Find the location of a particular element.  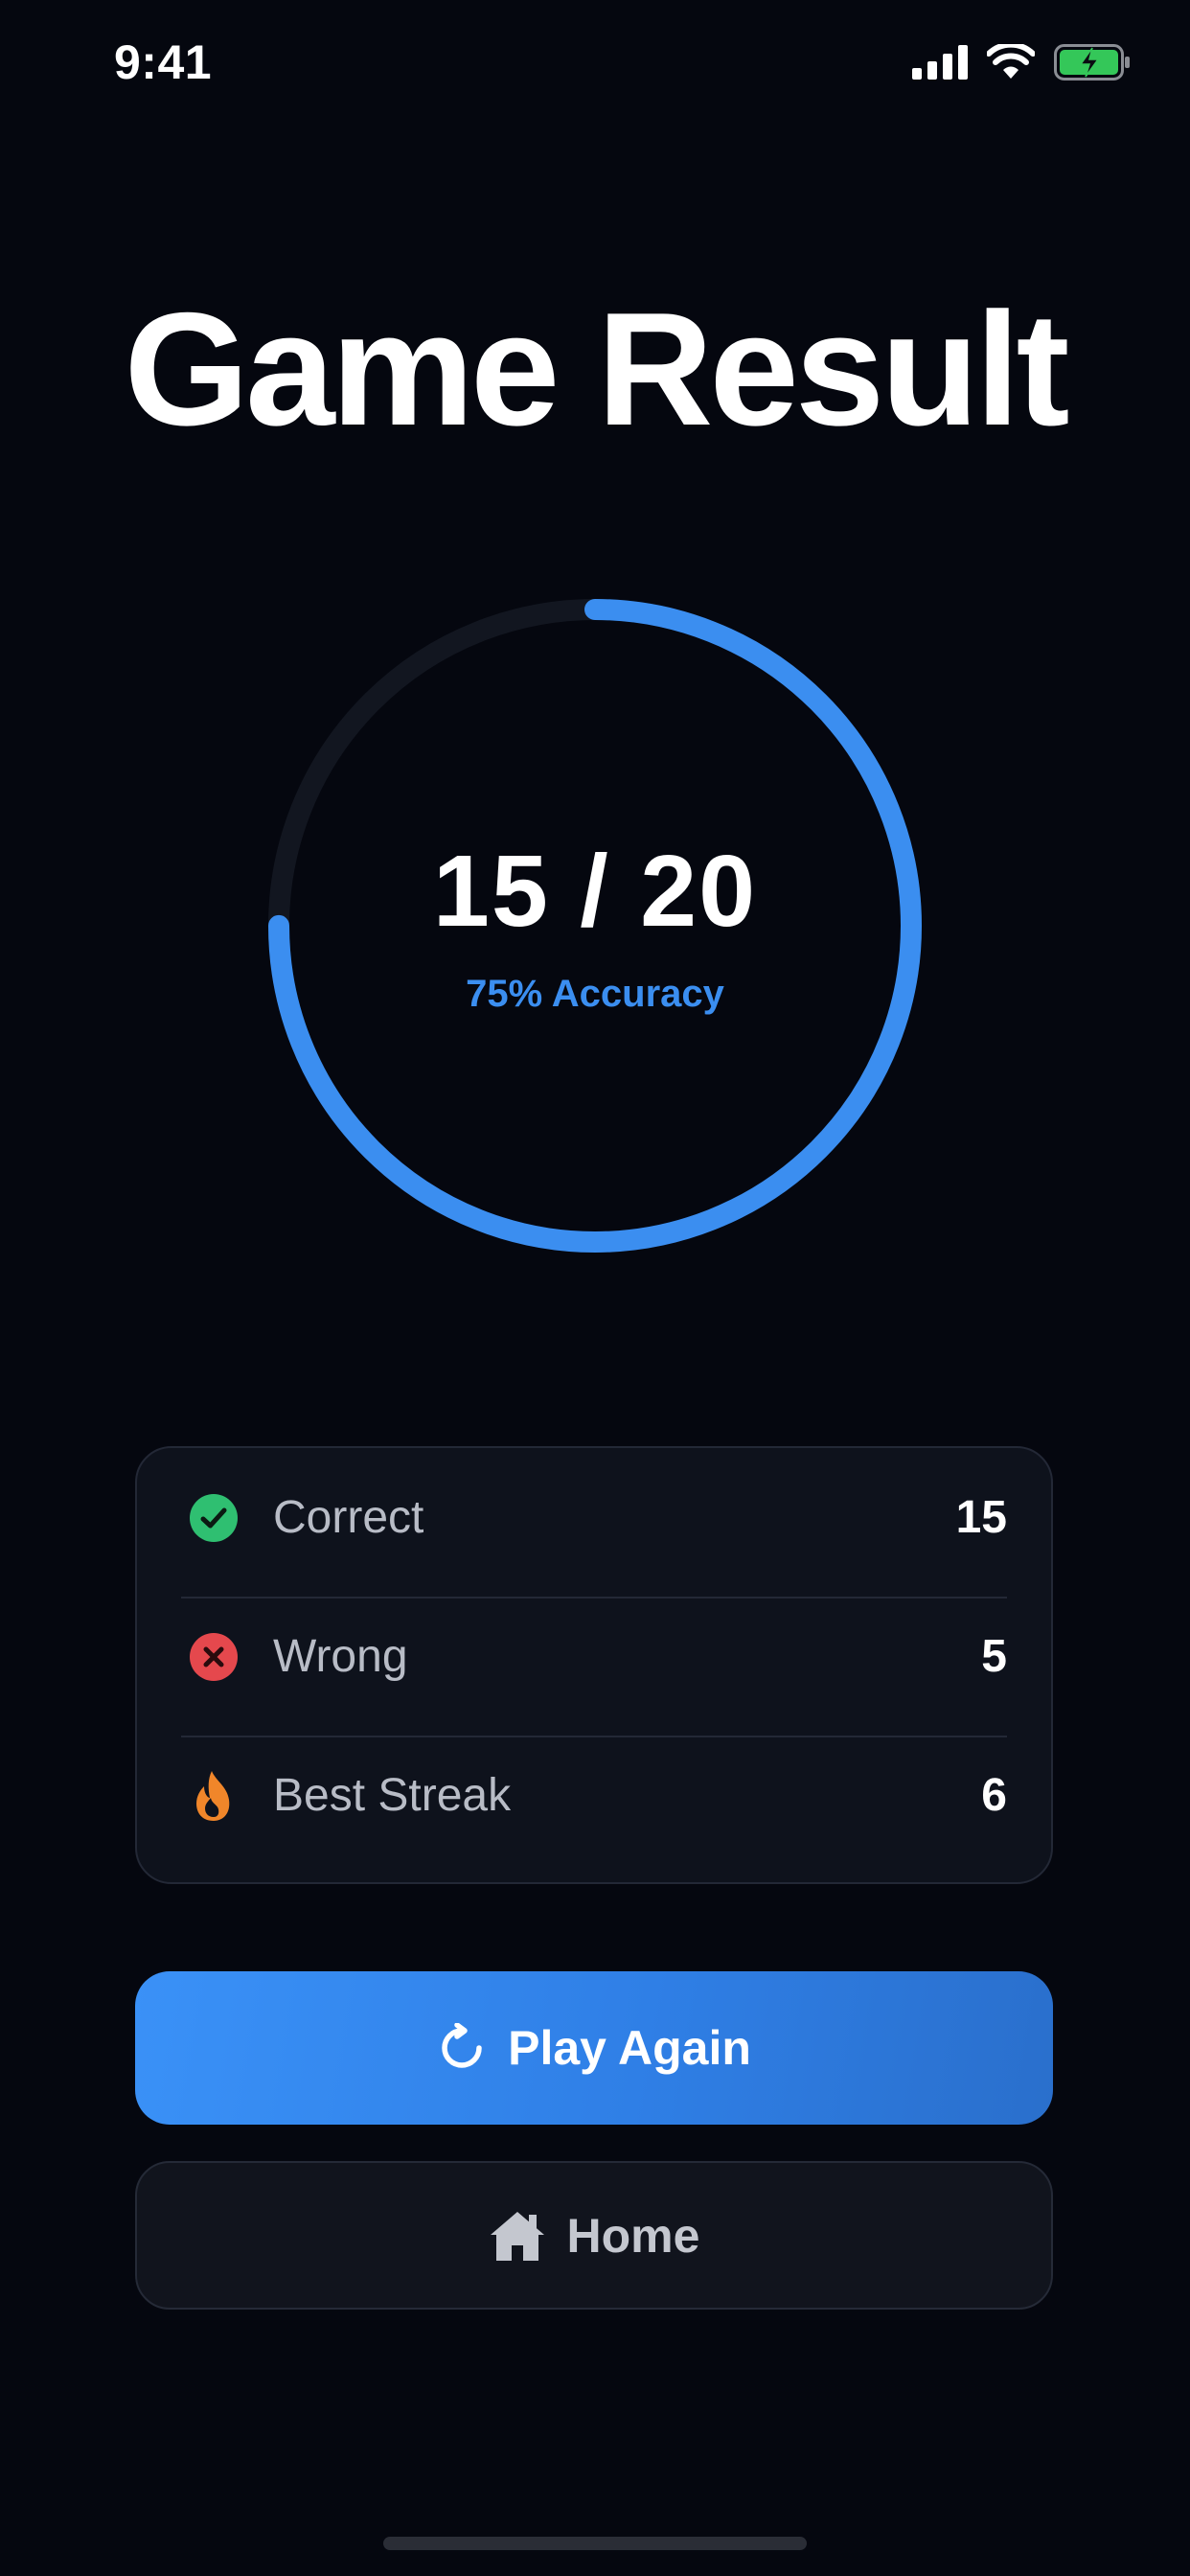

stat-value: 6 is located at coordinates (994, 1795).